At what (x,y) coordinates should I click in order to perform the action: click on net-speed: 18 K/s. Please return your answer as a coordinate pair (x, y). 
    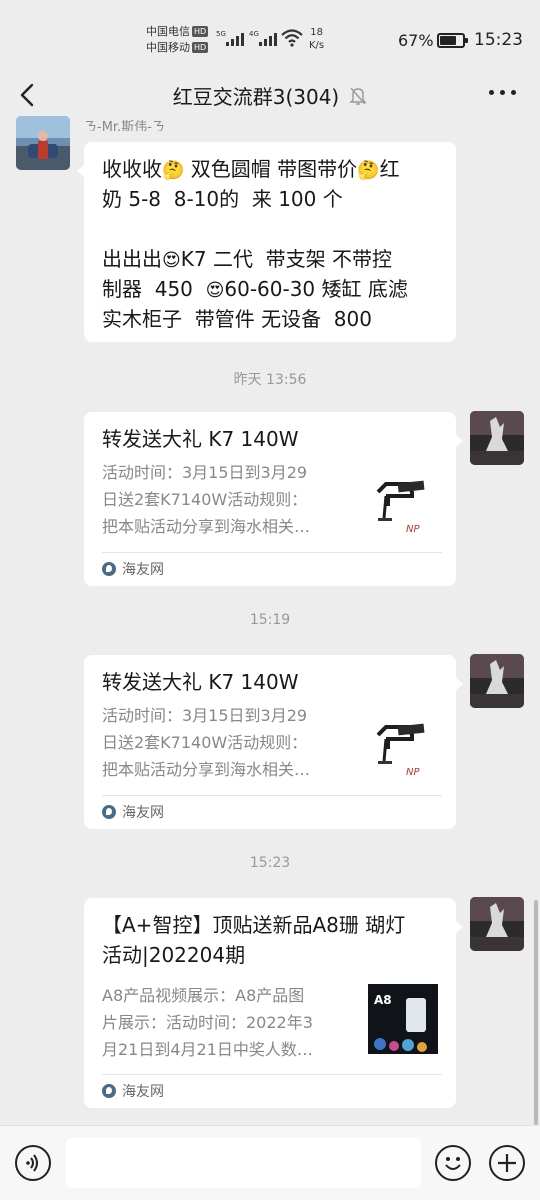
    Looking at the image, I should click on (317, 39).